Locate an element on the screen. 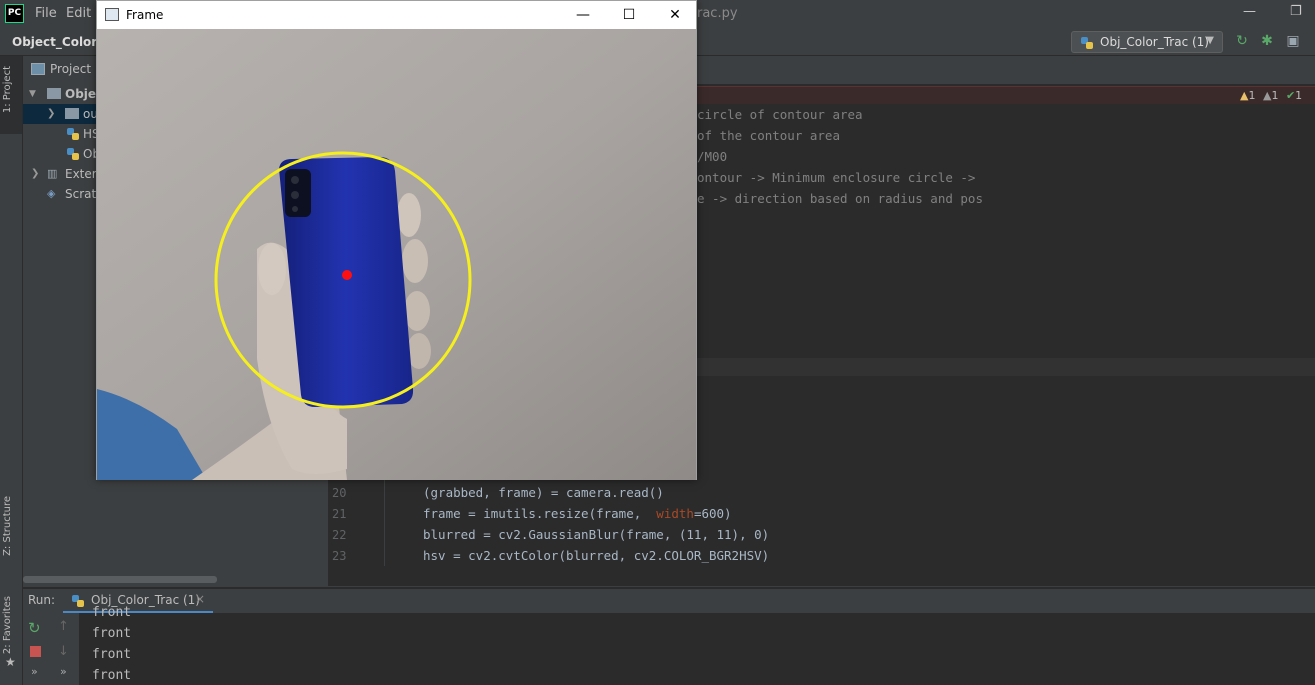  inspection-widget: ▲1 ▲1 ✔1 is located at coordinates (1271, 95).